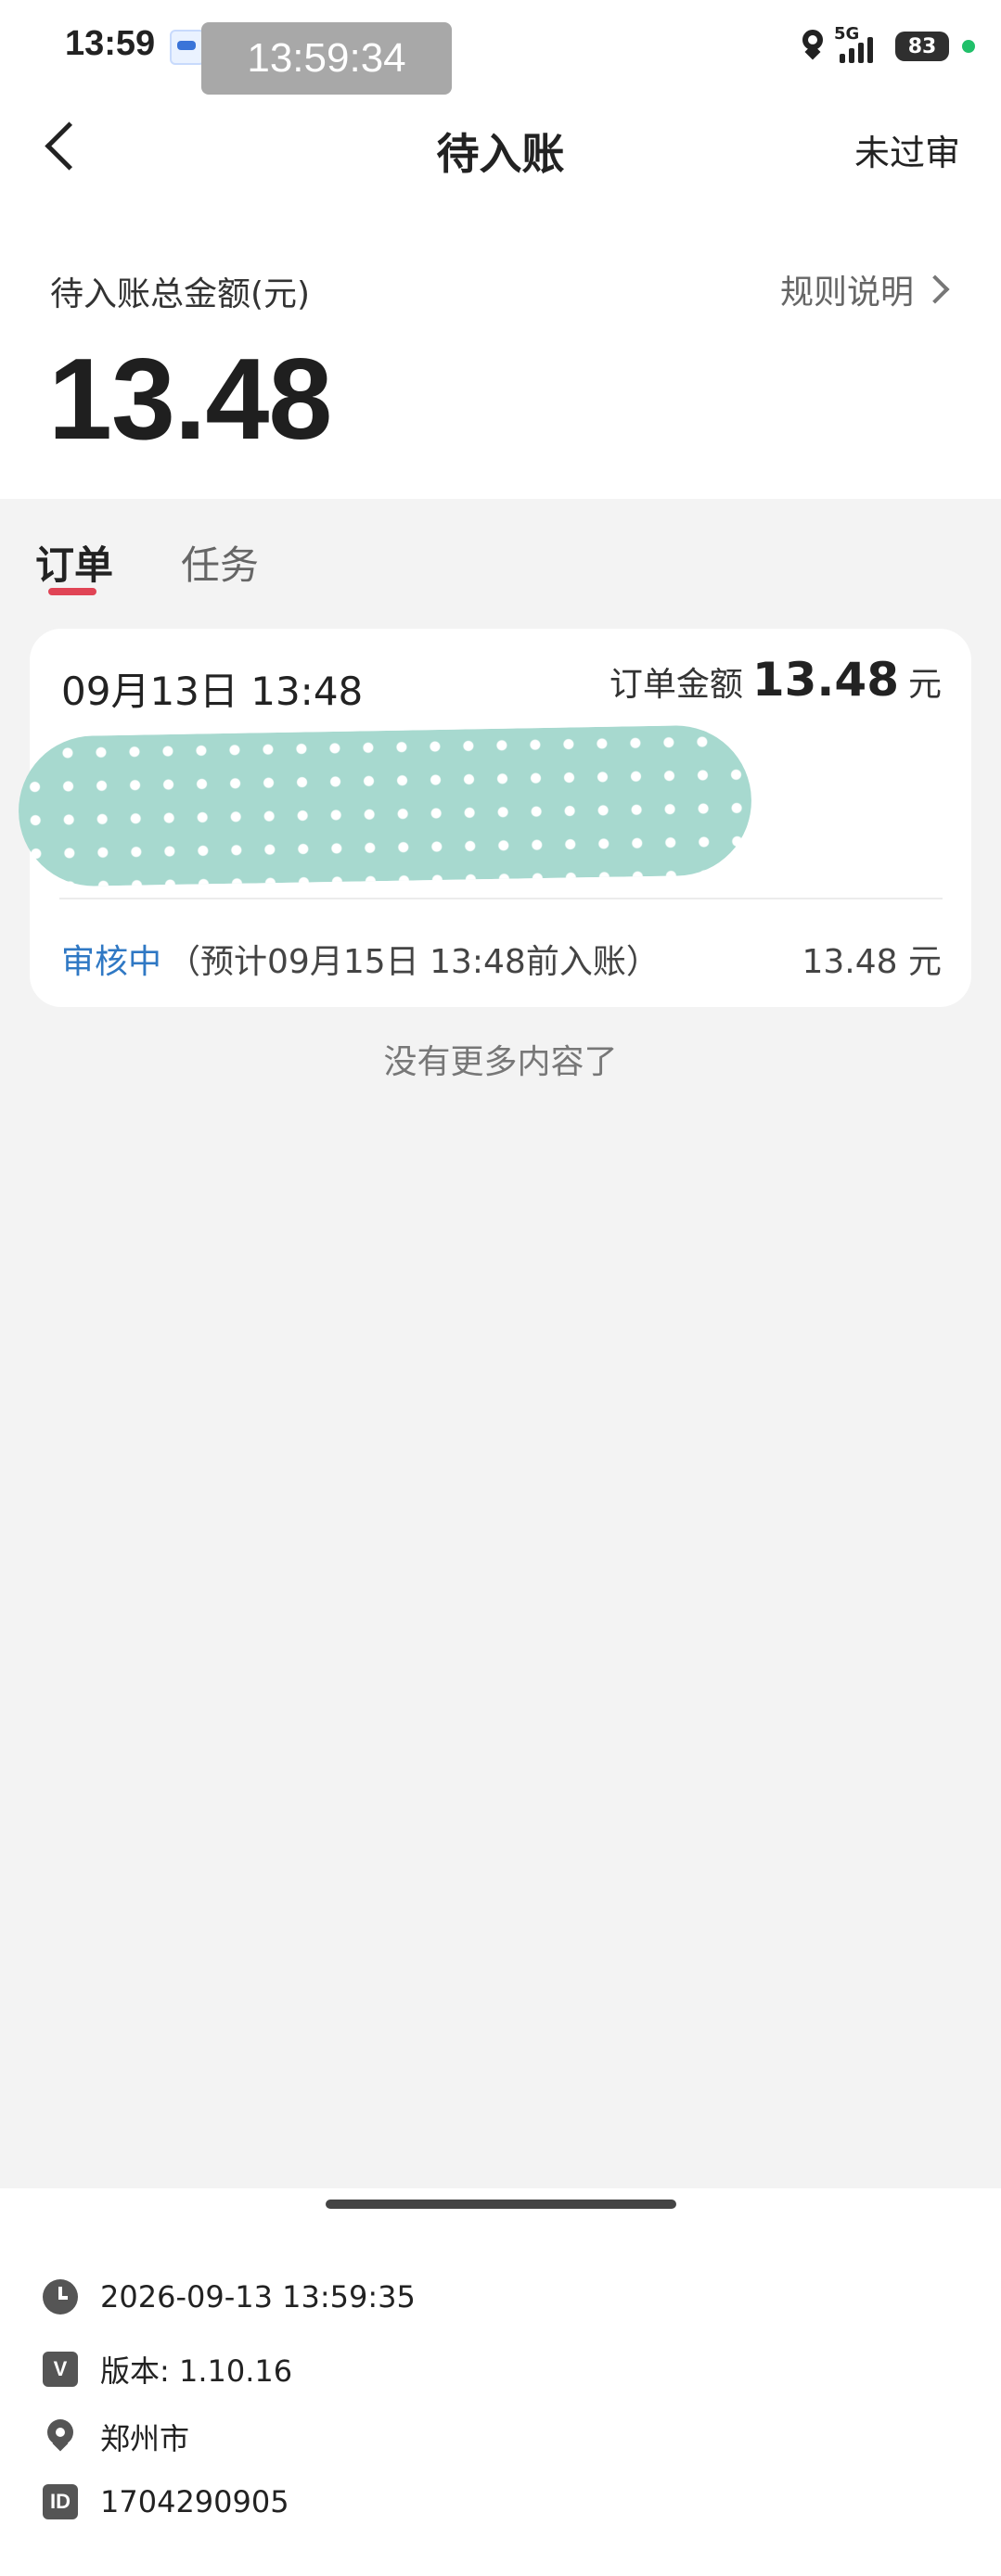 The height and width of the screenshot is (2576, 1001). Describe the element at coordinates (922, 46) in the screenshot. I see `battery-icon: 83` at that location.